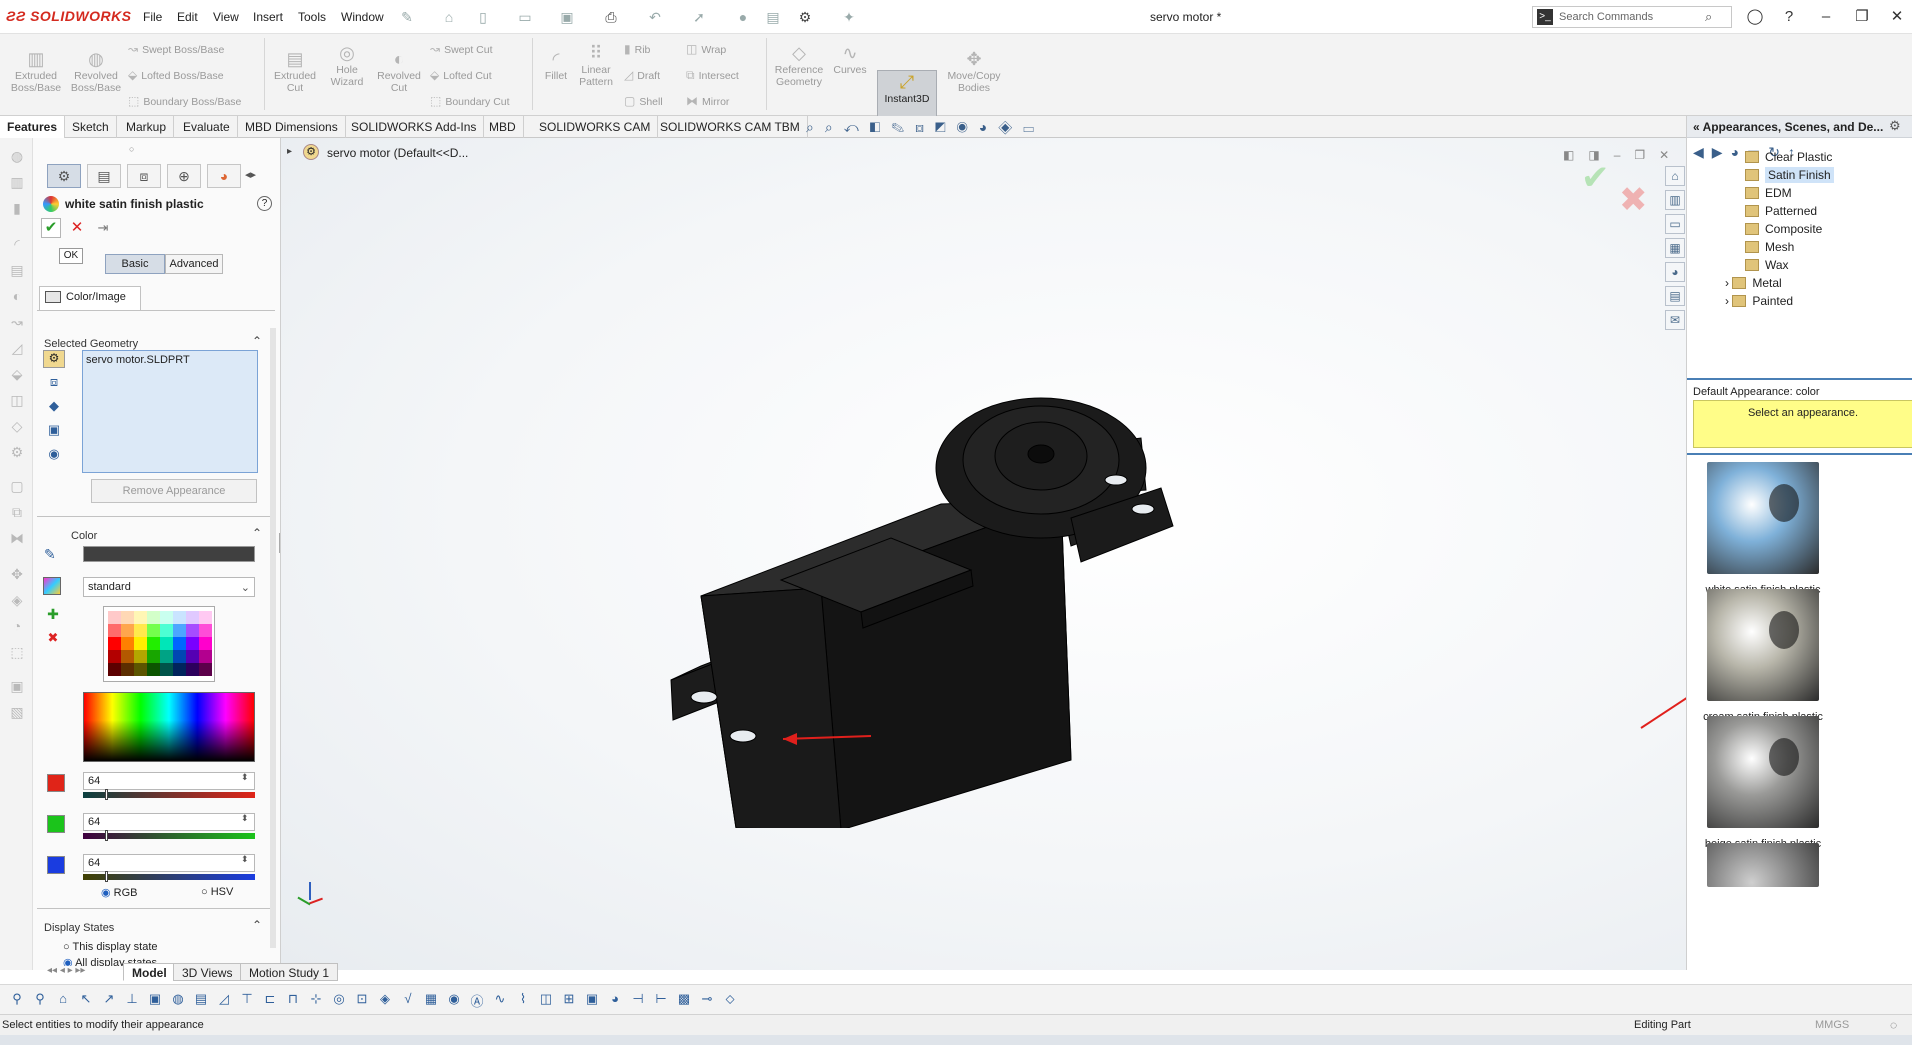  I want to click on tree-item-satin-finish: Satin Finish, so click(1789, 176).